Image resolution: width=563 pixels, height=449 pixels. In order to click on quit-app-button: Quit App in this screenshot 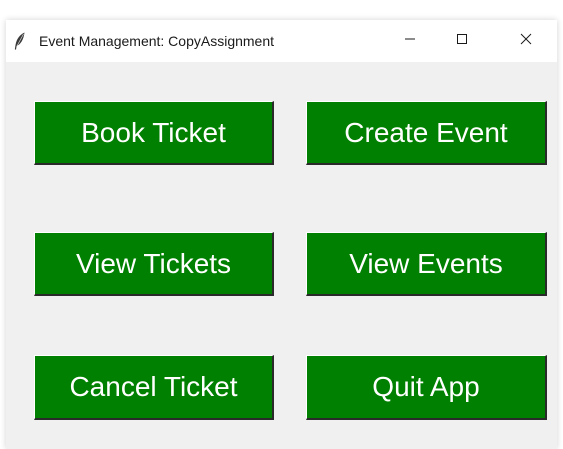, I will do `click(426, 387)`.